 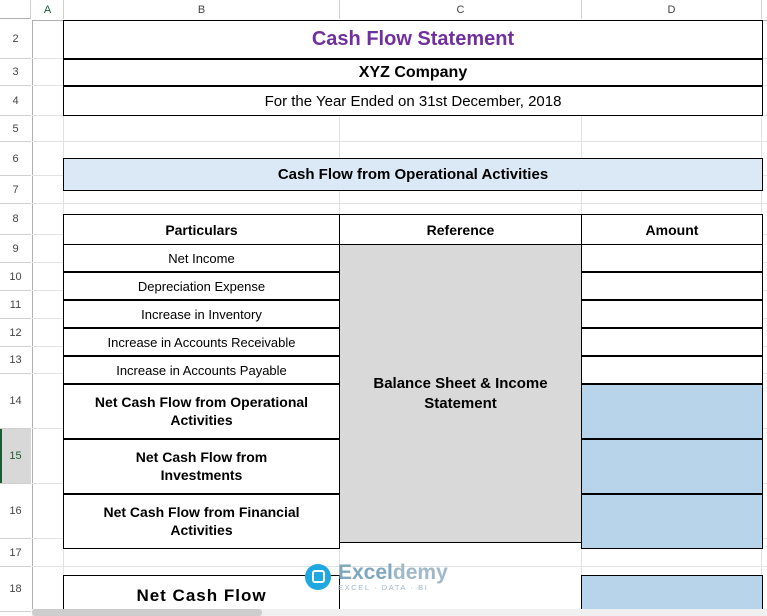 I want to click on row-header-5: 5, so click(x=15, y=129).